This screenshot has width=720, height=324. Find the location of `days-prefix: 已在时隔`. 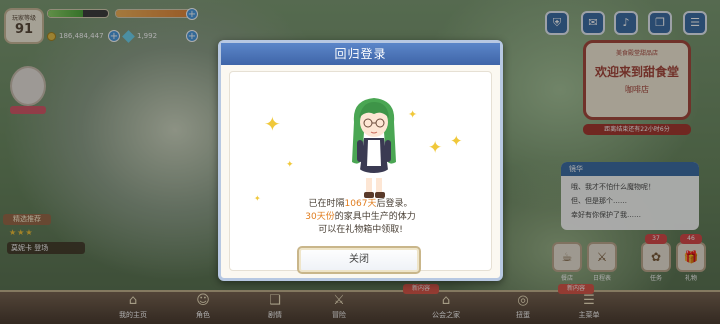

days-prefix: 已在时隔 is located at coordinates (326, 204).